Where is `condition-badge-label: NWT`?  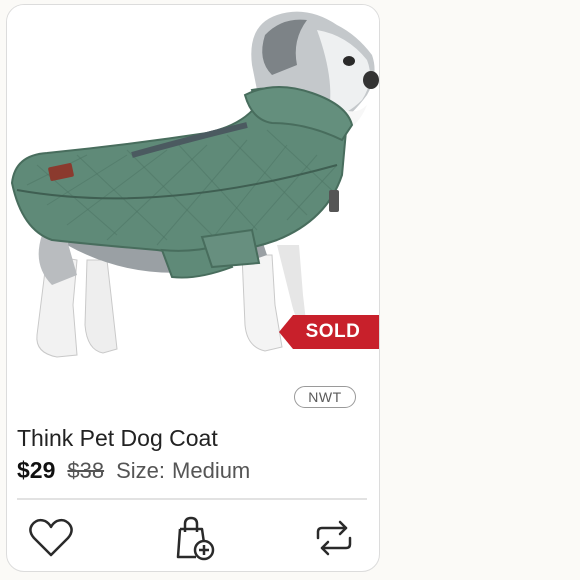 condition-badge-label: NWT is located at coordinates (325, 397).